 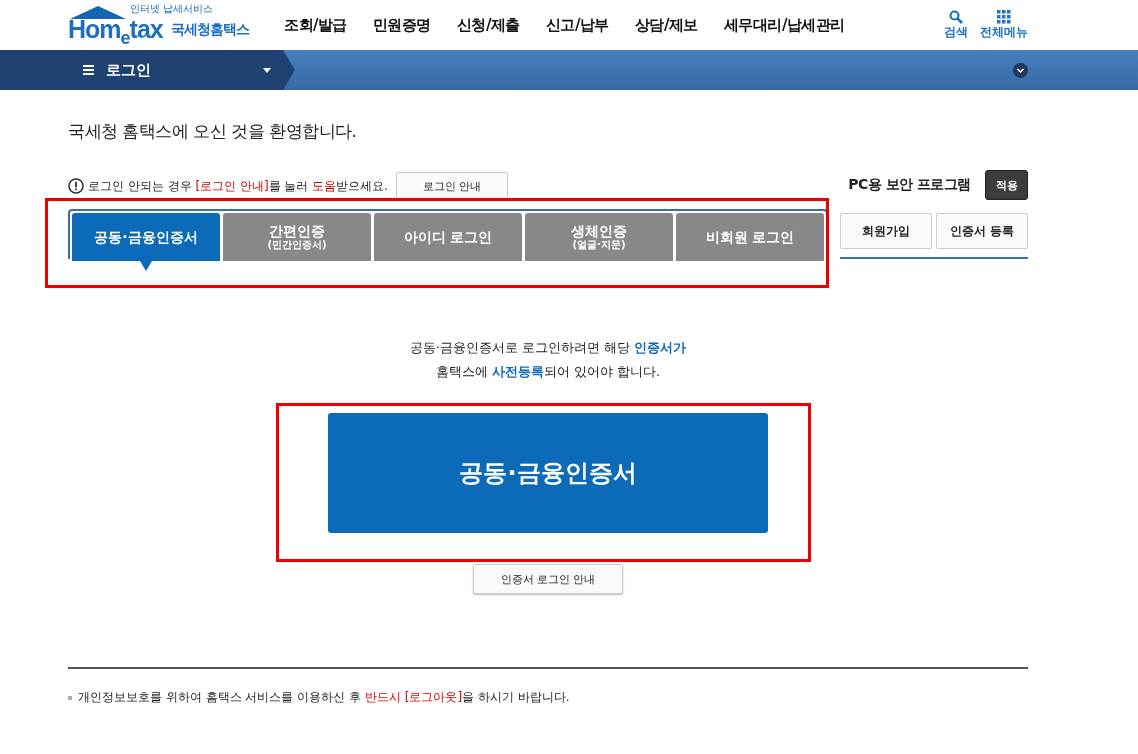 I want to click on certificate-guide-button: 인증서 로그인 안내, so click(x=548, y=579).